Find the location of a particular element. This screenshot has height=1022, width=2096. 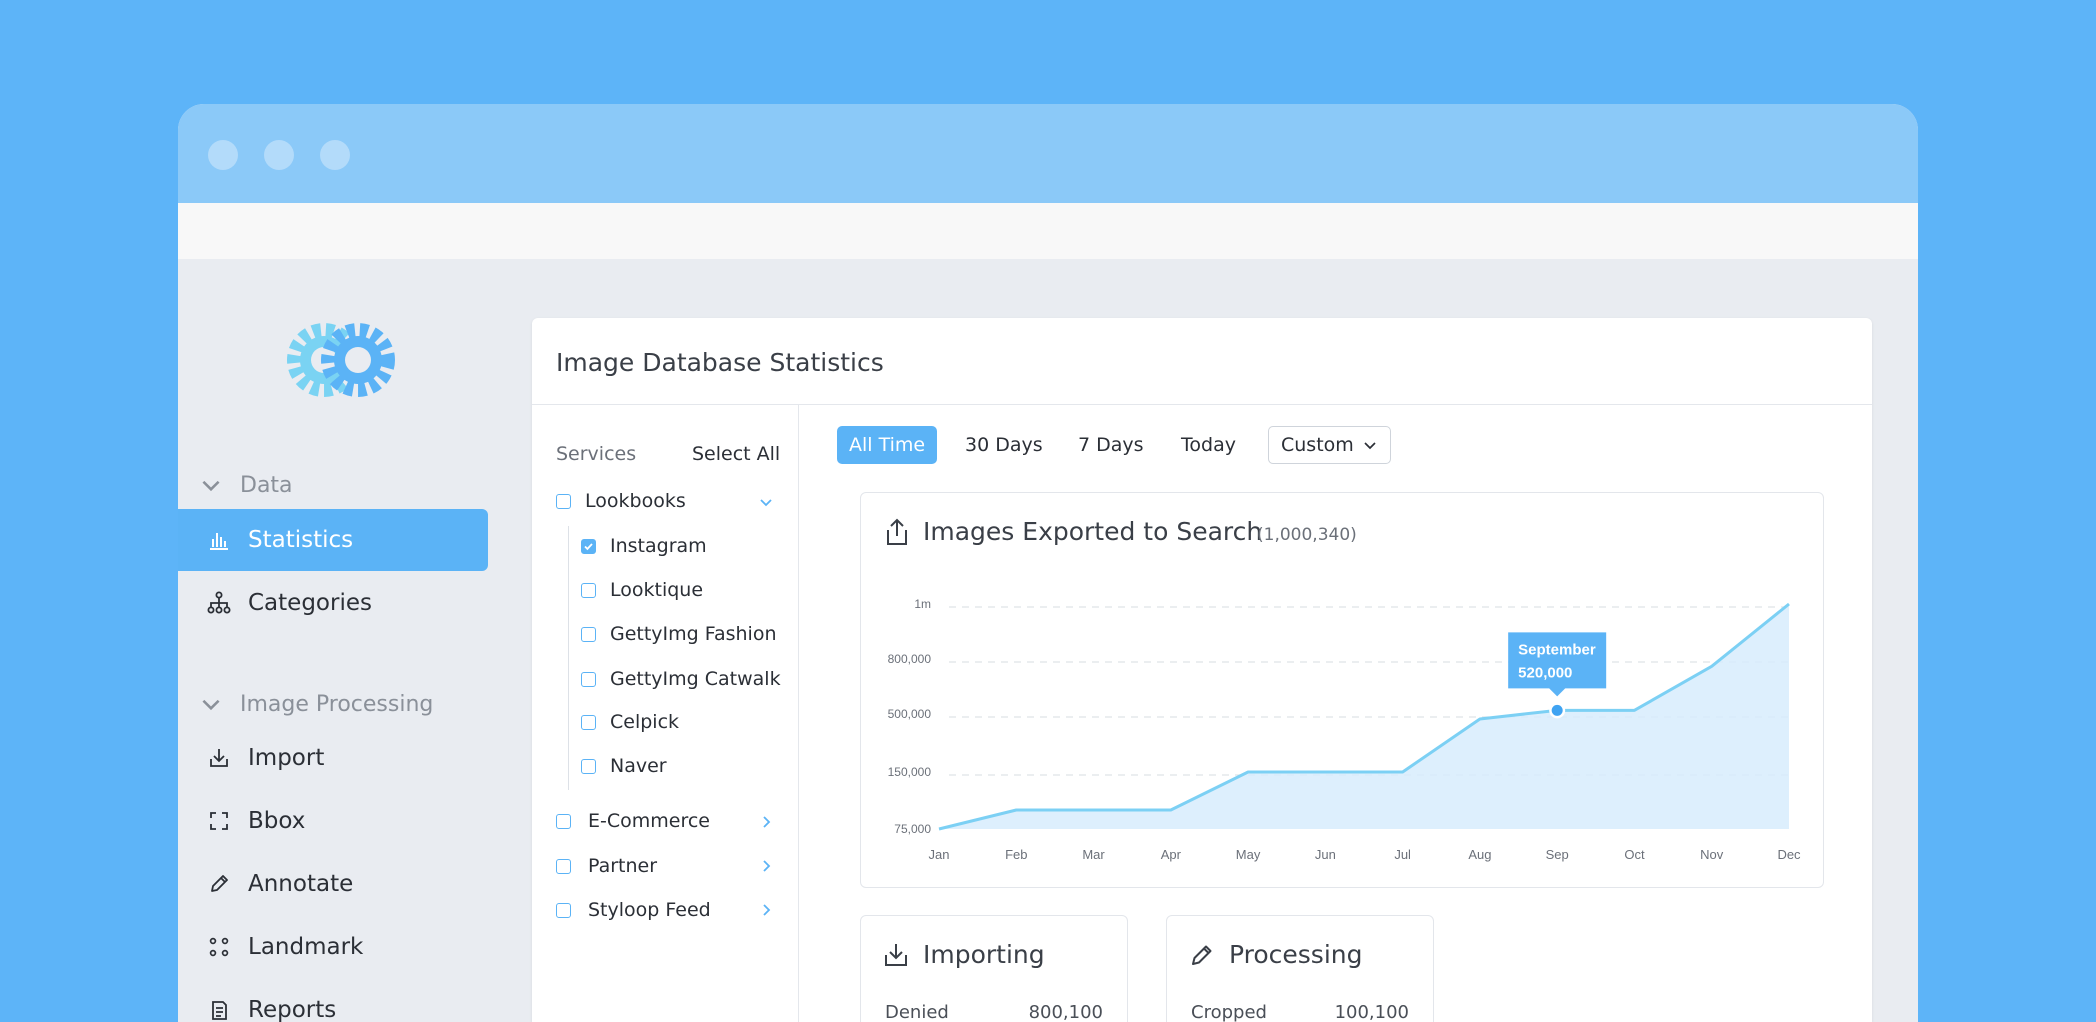

checkmark-icon is located at coordinates (588, 546).